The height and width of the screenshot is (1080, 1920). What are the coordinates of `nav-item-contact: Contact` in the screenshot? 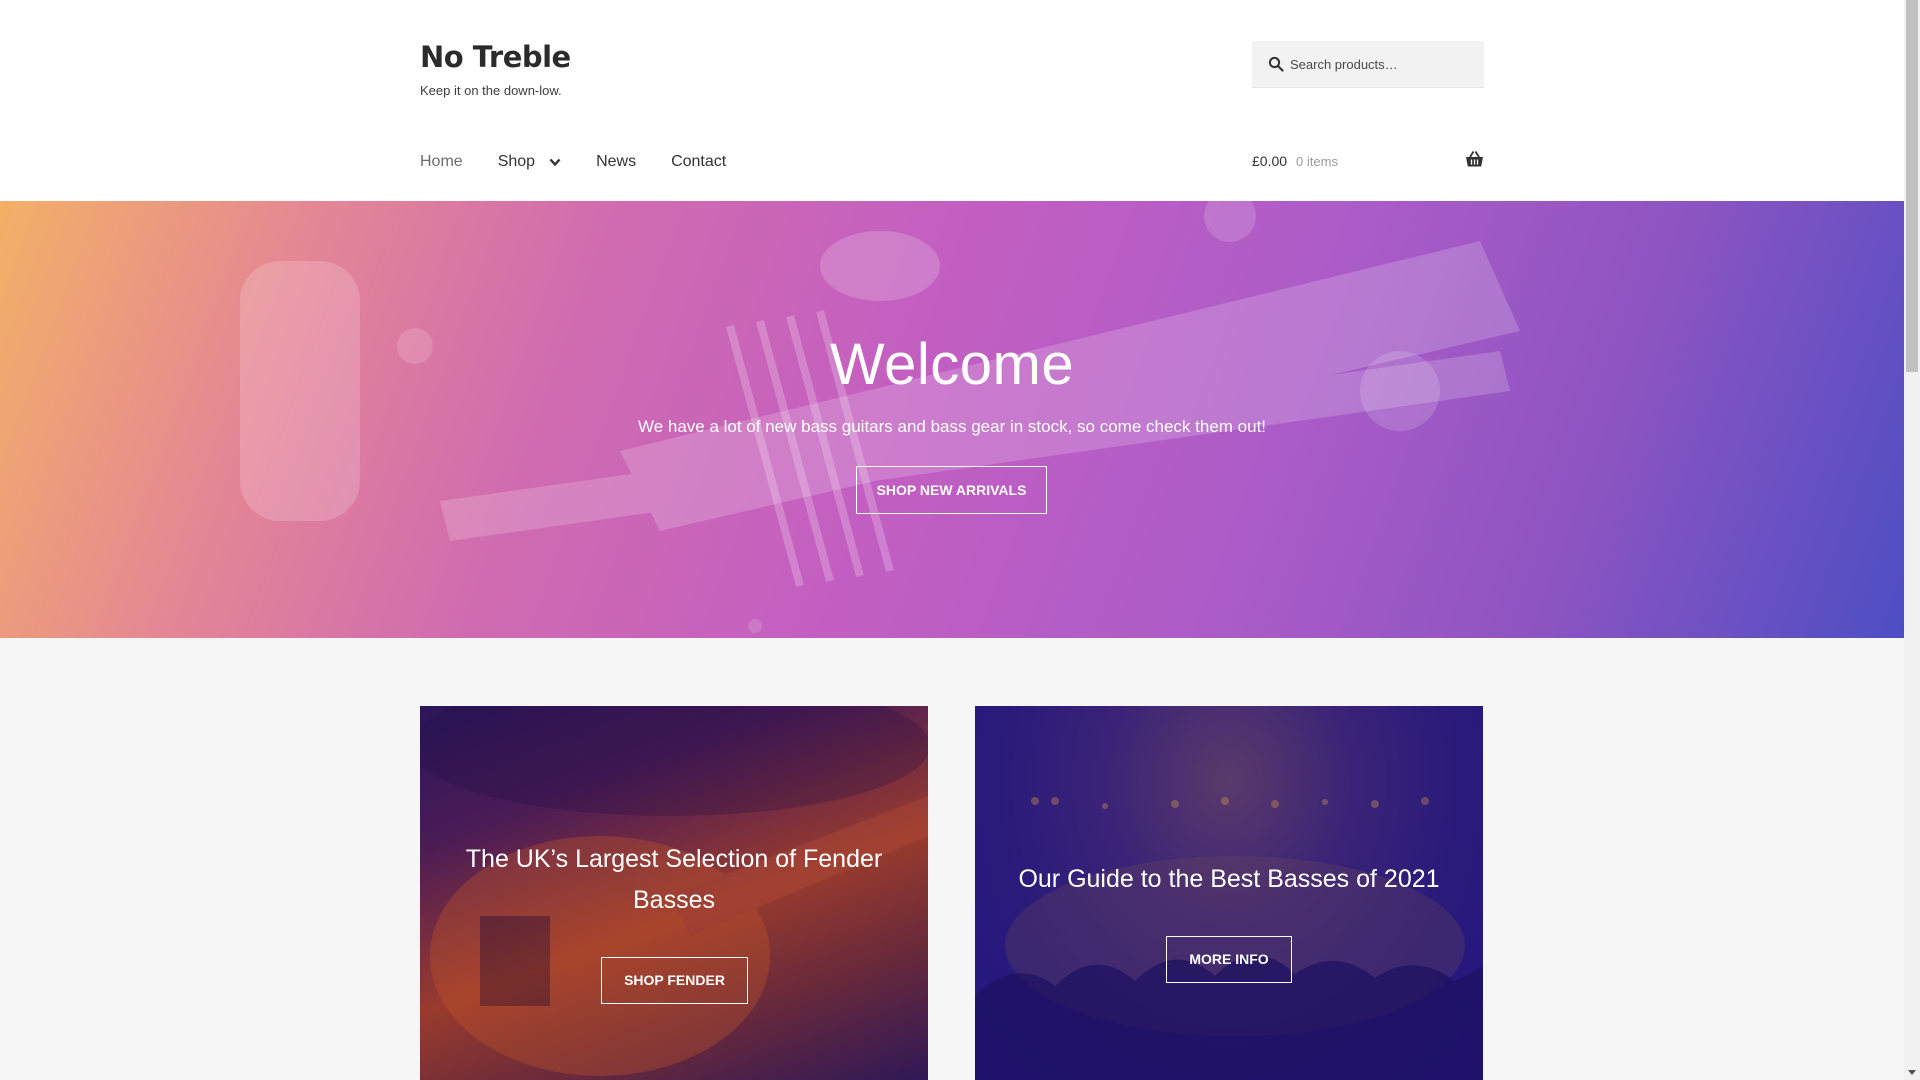 It's located at (698, 162).